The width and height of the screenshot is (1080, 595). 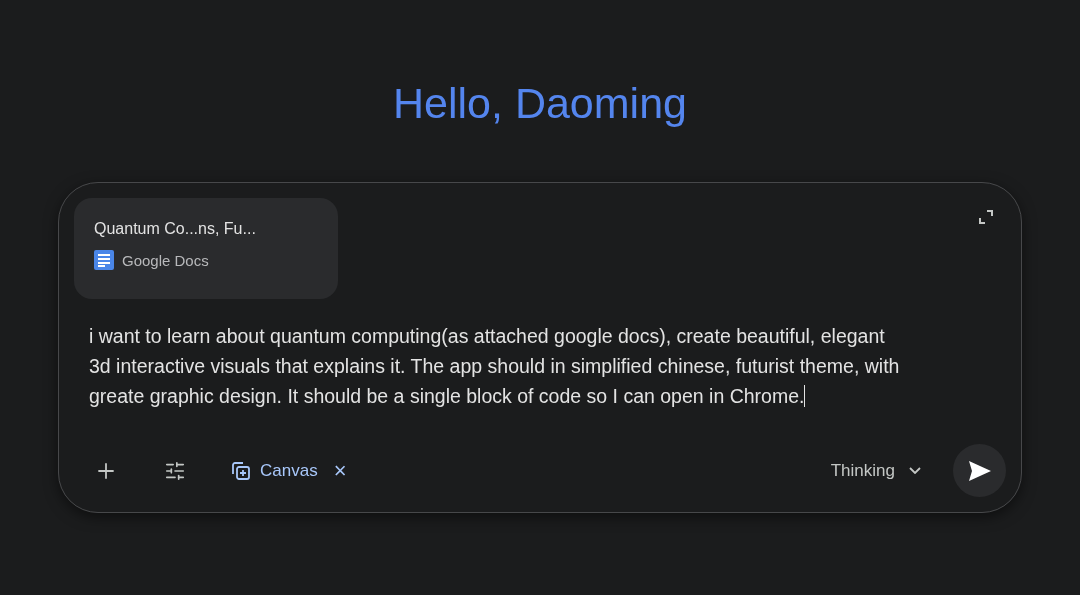 What do you see at coordinates (875, 470) in the screenshot?
I see `model-selector: Thinking` at bounding box center [875, 470].